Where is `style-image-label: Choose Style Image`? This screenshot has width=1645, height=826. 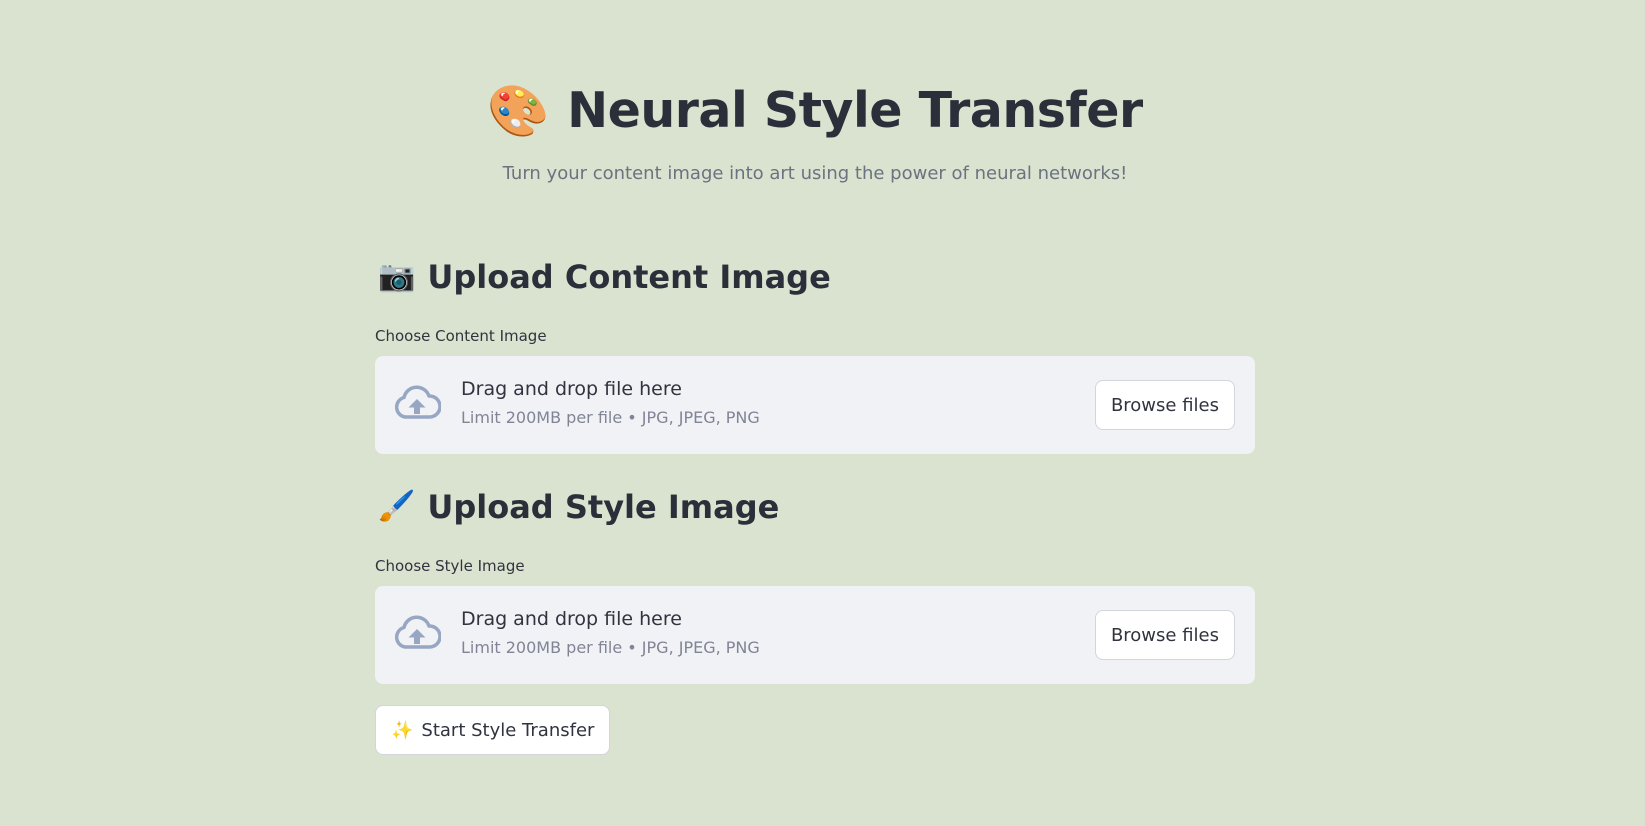 style-image-label: Choose Style Image is located at coordinates (450, 566).